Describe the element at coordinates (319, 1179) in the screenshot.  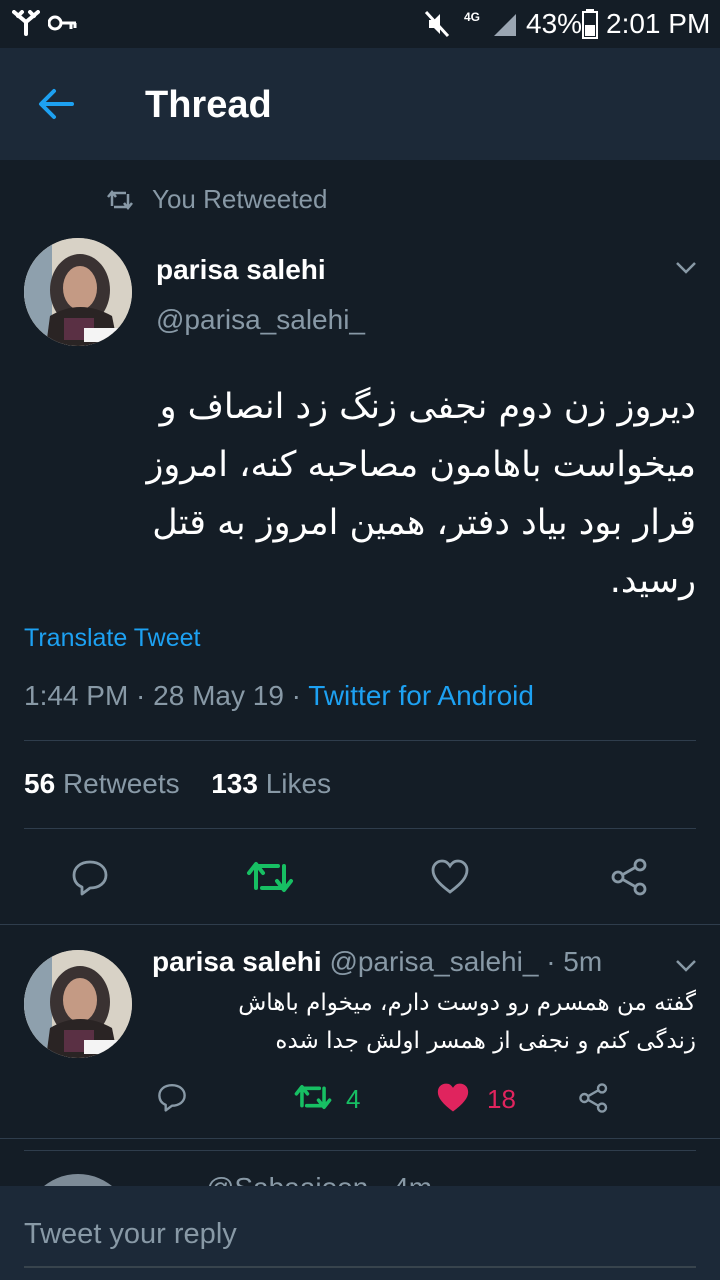
I see `next-tweet-header: @Sabaajoon · 4m` at that location.